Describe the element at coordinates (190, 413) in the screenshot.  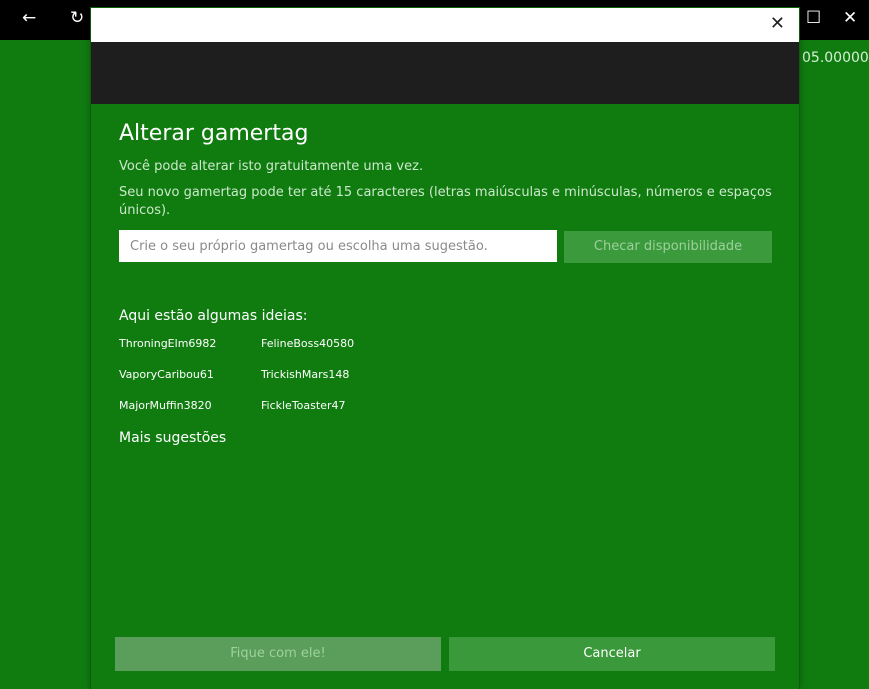
I see `suggestion-link: MajorMuffin3820` at that location.